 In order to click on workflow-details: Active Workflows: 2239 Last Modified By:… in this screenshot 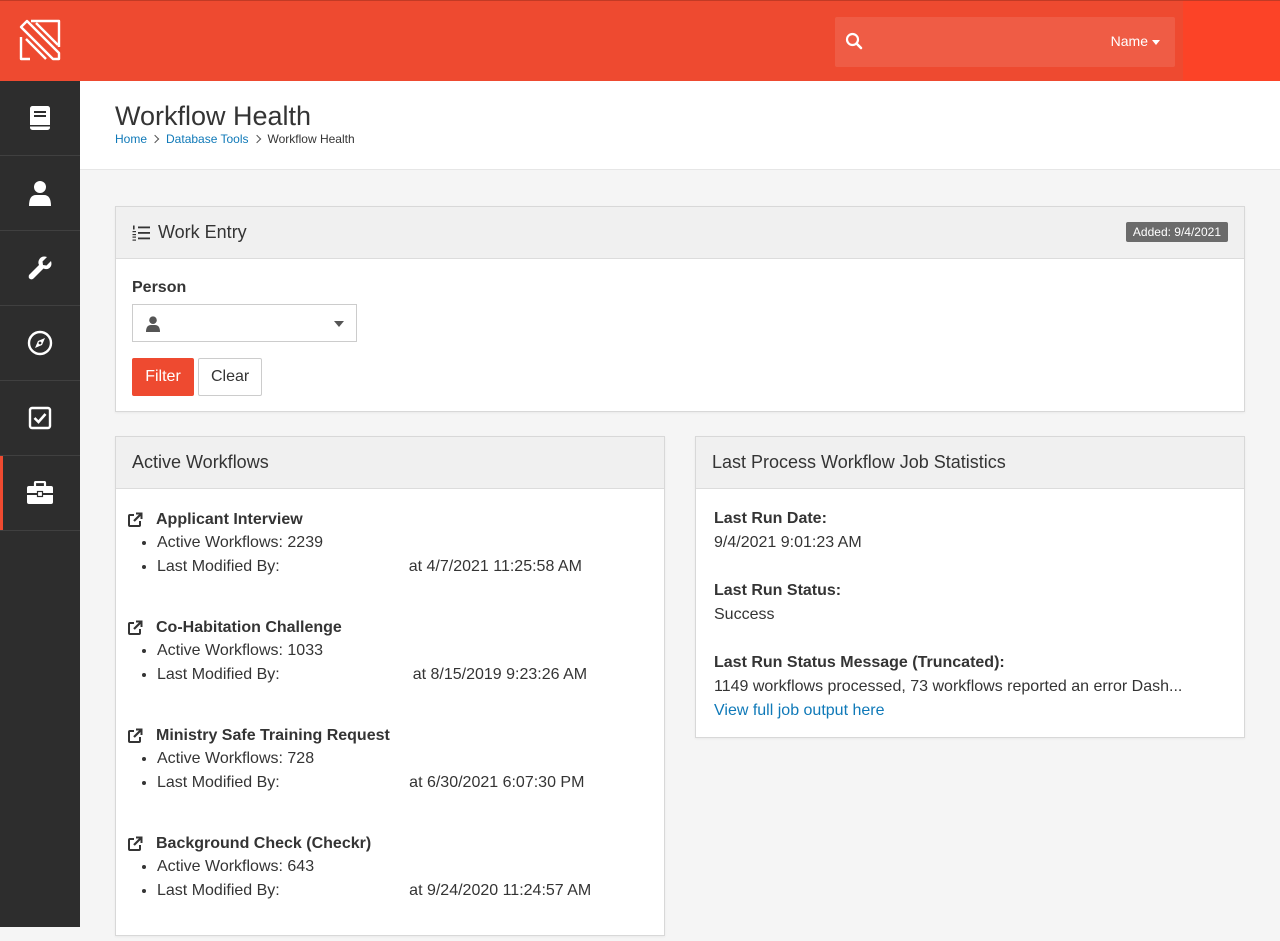, I will do `click(395, 555)`.